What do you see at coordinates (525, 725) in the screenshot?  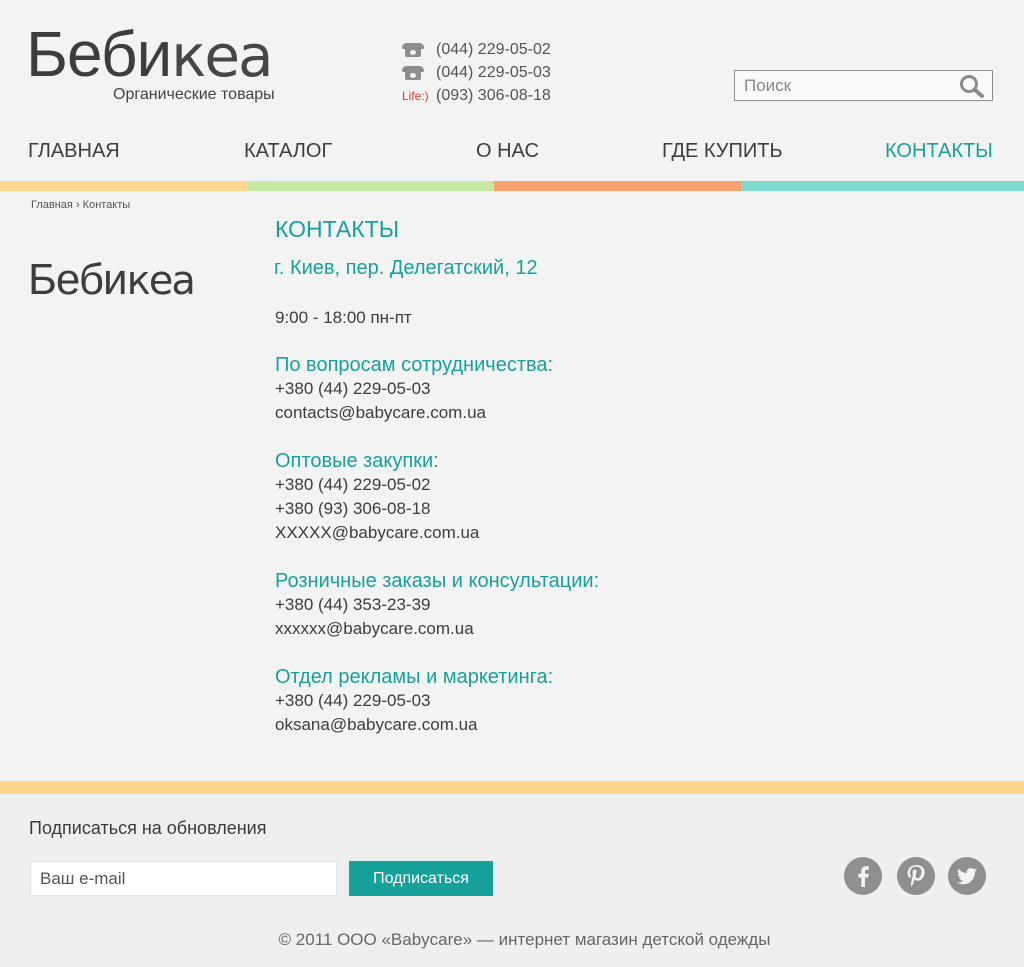 I see `section-email: oksana@babycare.com.ua` at bounding box center [525, 725].